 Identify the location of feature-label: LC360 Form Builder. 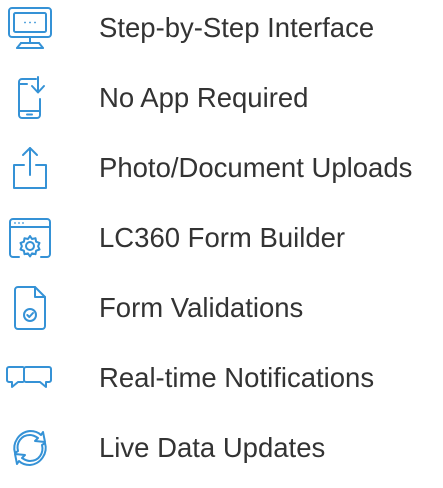
(222, 237).